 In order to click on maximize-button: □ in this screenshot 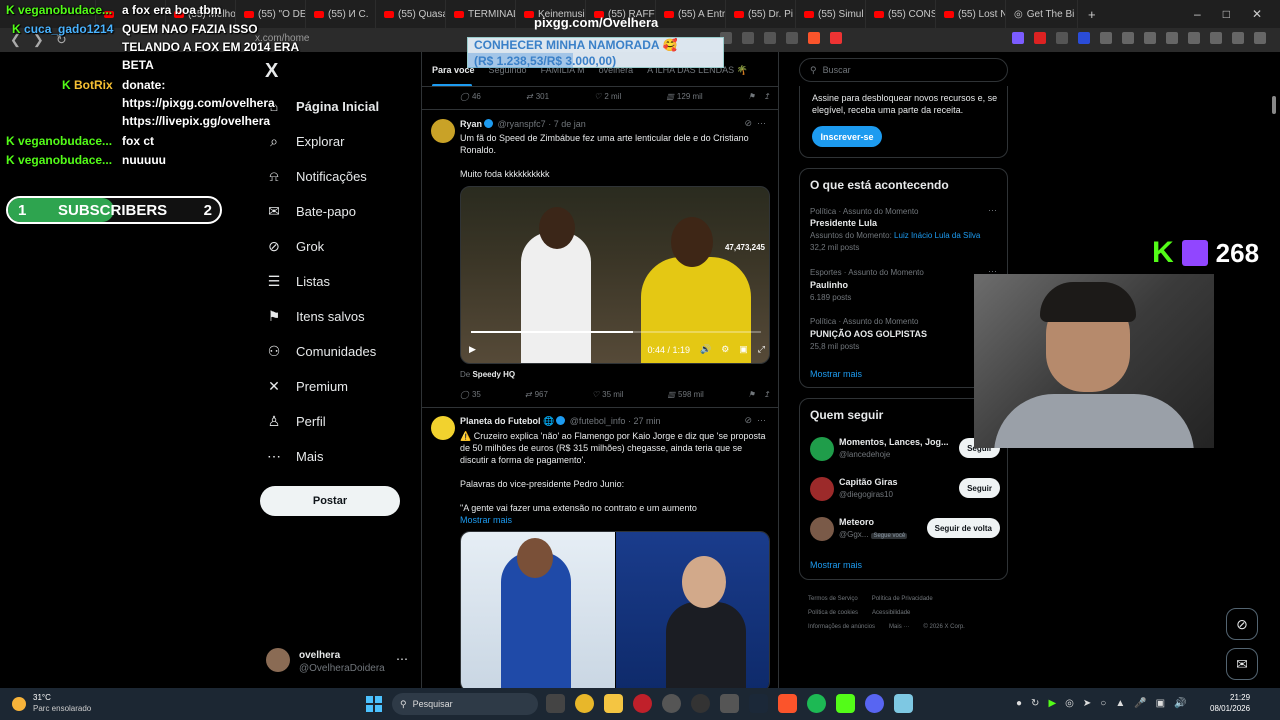, I will do `click(1226, 14)`.